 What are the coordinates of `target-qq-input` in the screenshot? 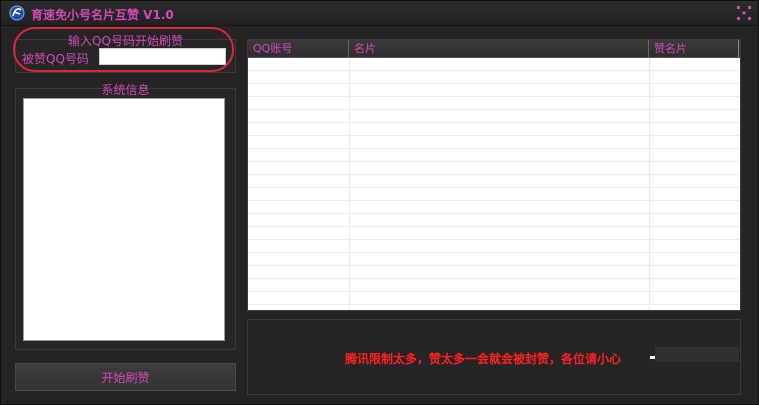 It's located at (162, 56).